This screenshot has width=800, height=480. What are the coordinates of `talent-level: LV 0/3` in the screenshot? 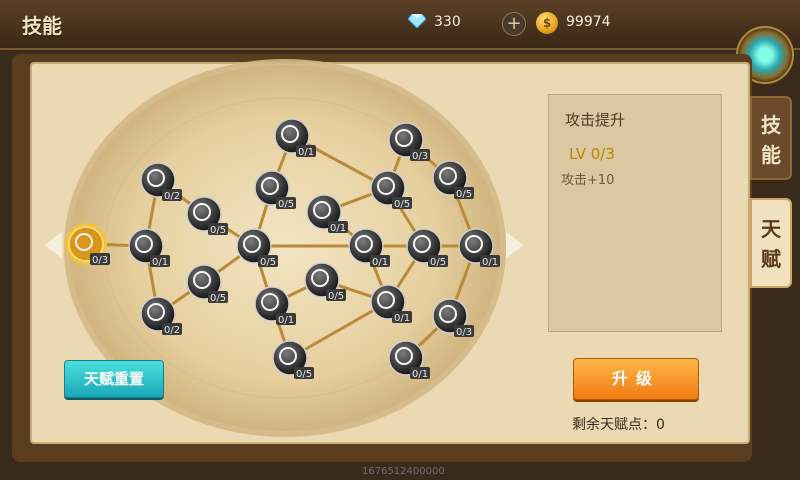 It's located at (592, 154).